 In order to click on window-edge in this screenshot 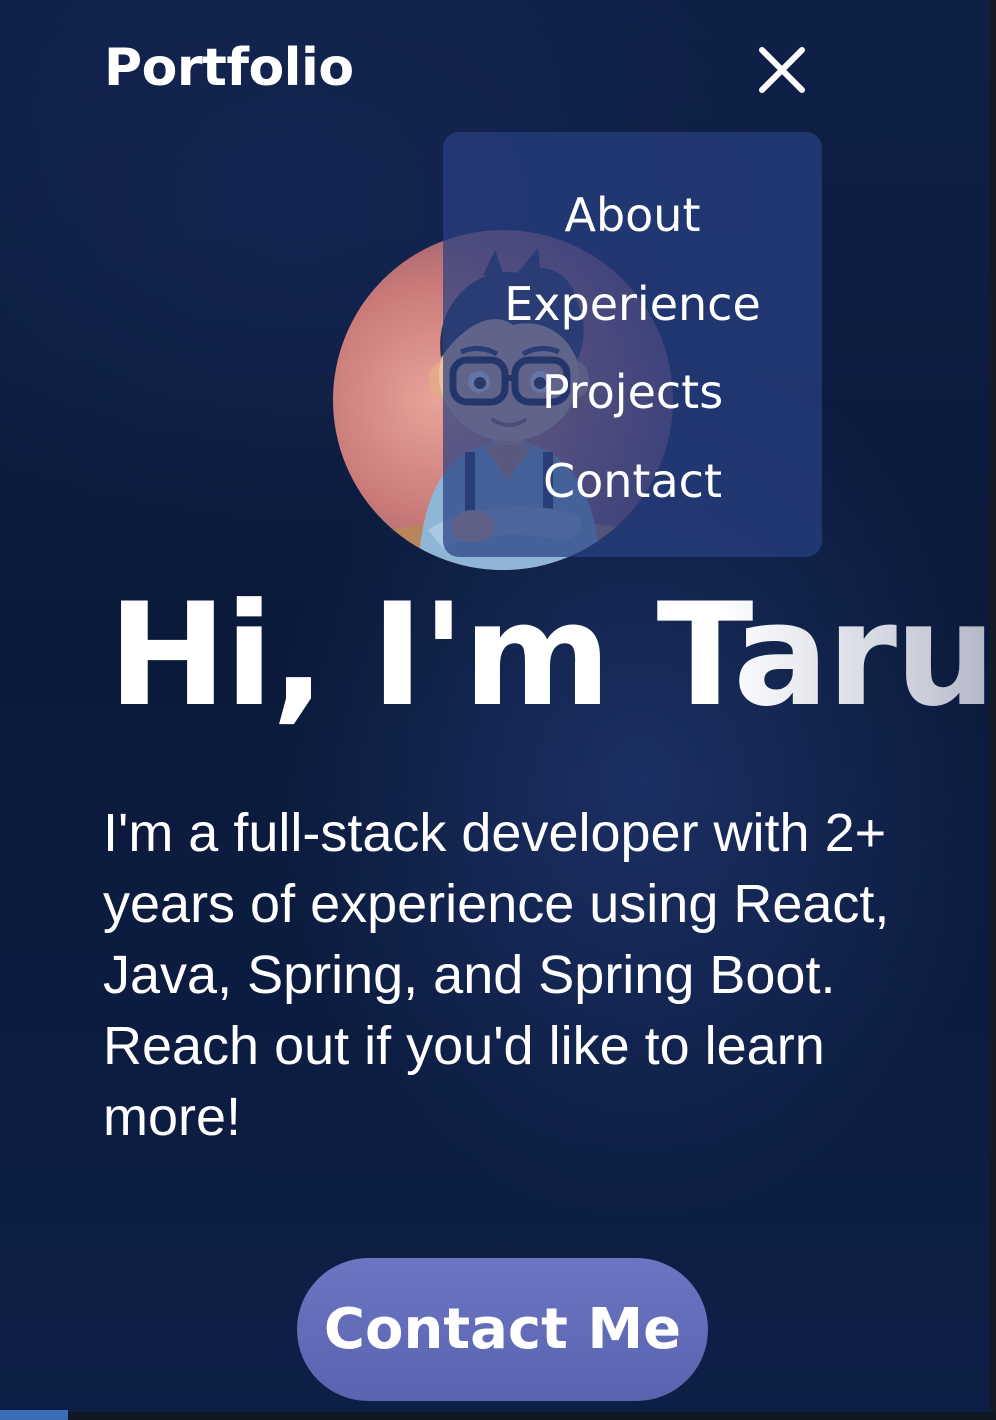, I will do `click(993, 710)`.